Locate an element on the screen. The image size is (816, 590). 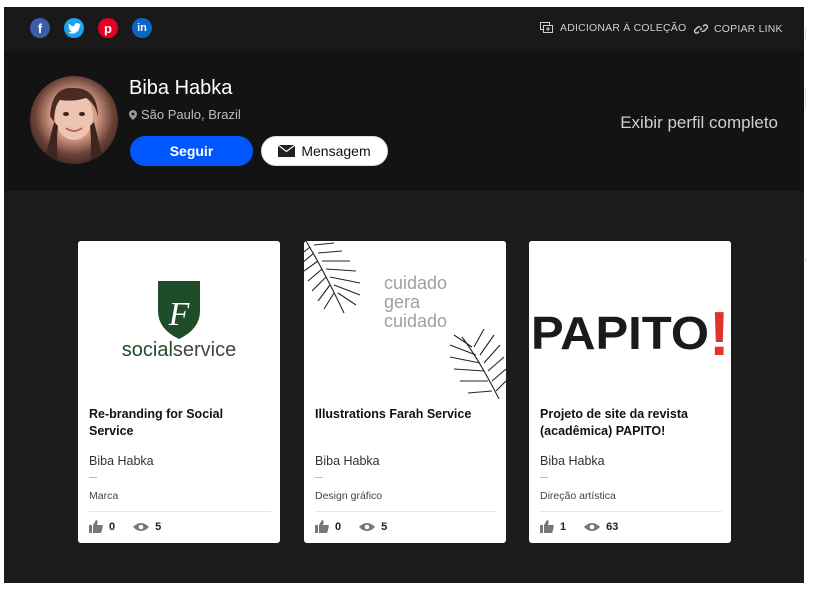
views-count: 63 is located at coordinates (612, 526).